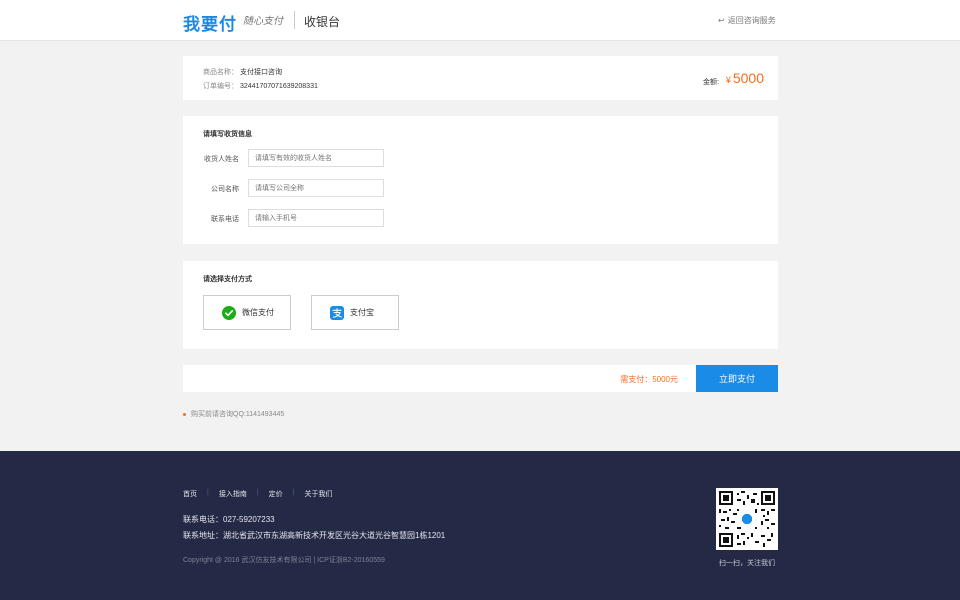 Image resolution: width=960 pixels, height=600 pixels. Describe the element at coordinates (279, 86) in the screenshot. I see `order-number-value: 32441707071639208331` at that location.